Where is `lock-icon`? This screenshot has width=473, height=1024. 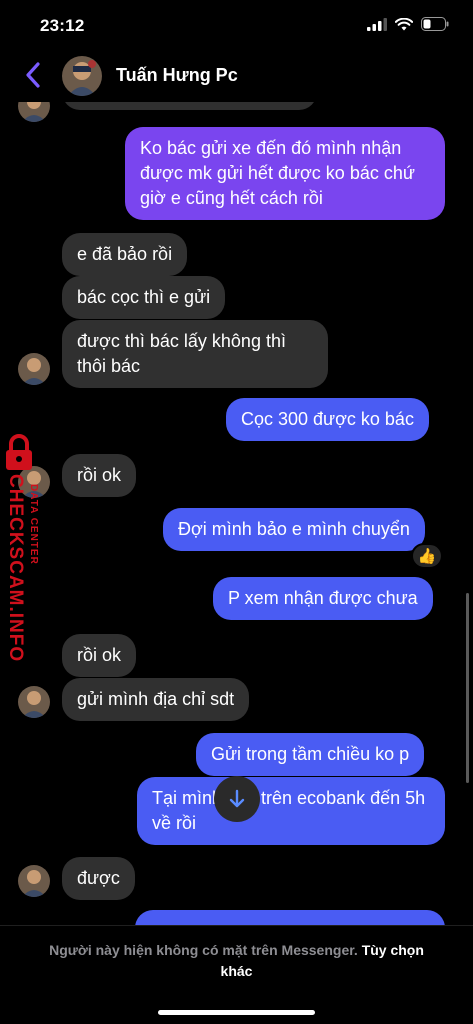
lock-icon is located at coordinates (19, 452).